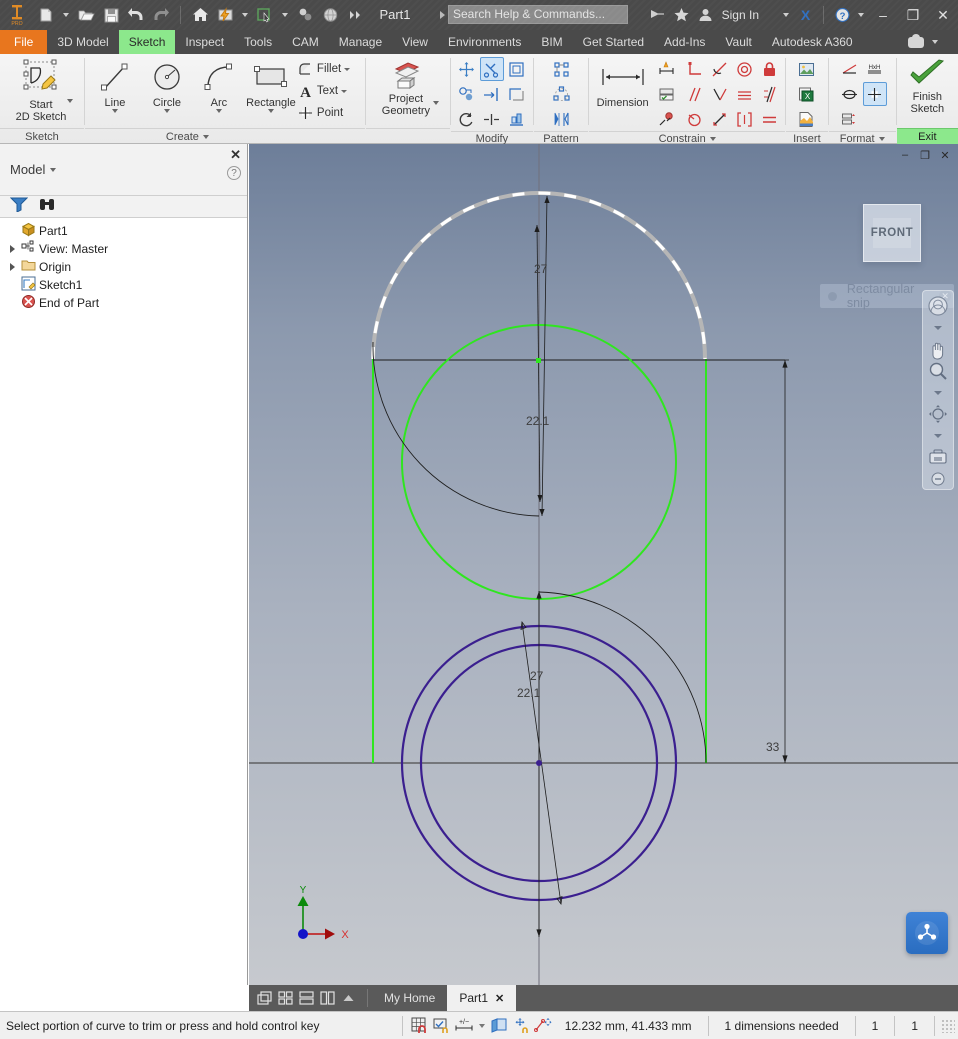 This screenshot has height=1039, width=958. Describe the element at coordinates (938, 436) in the screenshot. I see `navbar-dropdown-3-icon` at that location.